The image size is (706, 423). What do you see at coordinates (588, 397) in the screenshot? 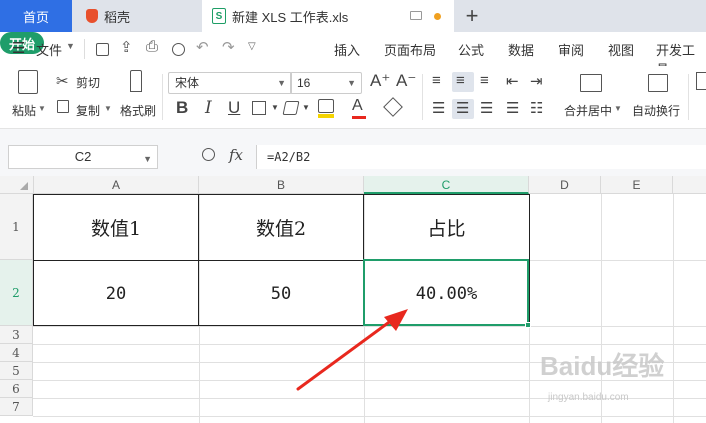
I see `watermark-subtitle: jingyan.baidu.com` at bounding box center [588, 397].